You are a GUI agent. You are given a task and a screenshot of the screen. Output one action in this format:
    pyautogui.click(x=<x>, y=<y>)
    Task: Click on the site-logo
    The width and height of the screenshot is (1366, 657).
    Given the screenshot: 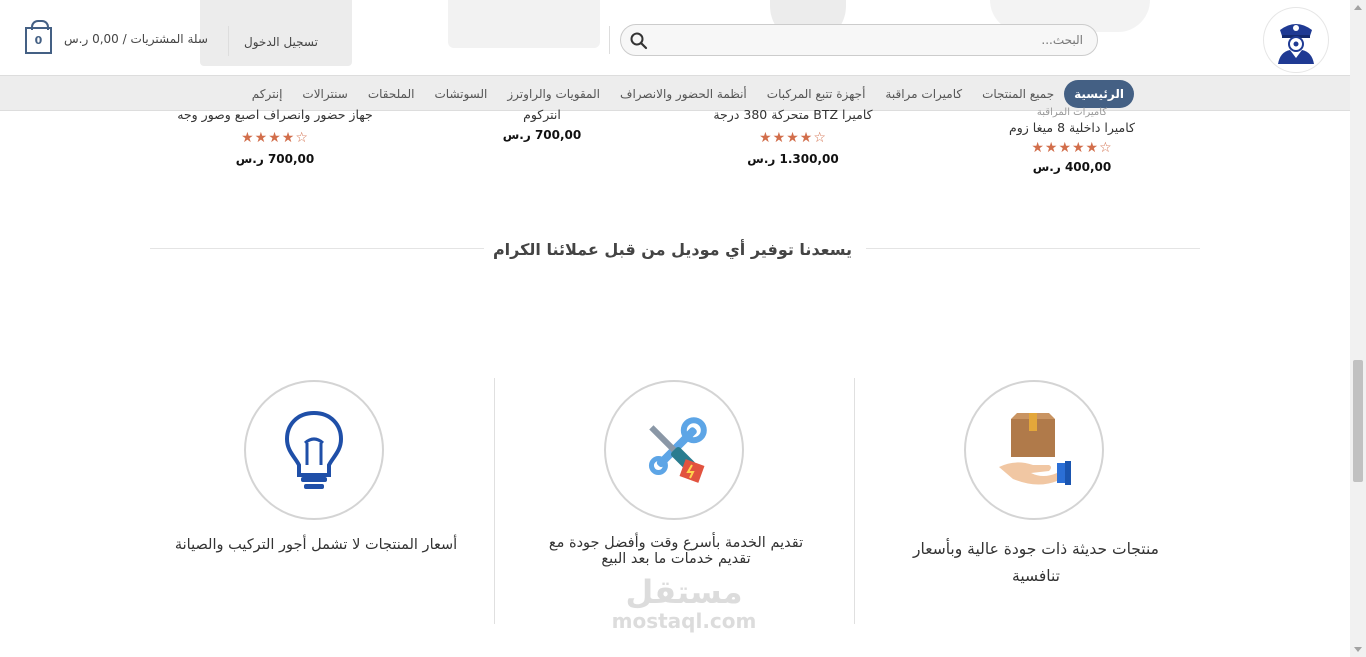 What is the action you would take?
    pyautogui.click(x=1296, y=40)
    